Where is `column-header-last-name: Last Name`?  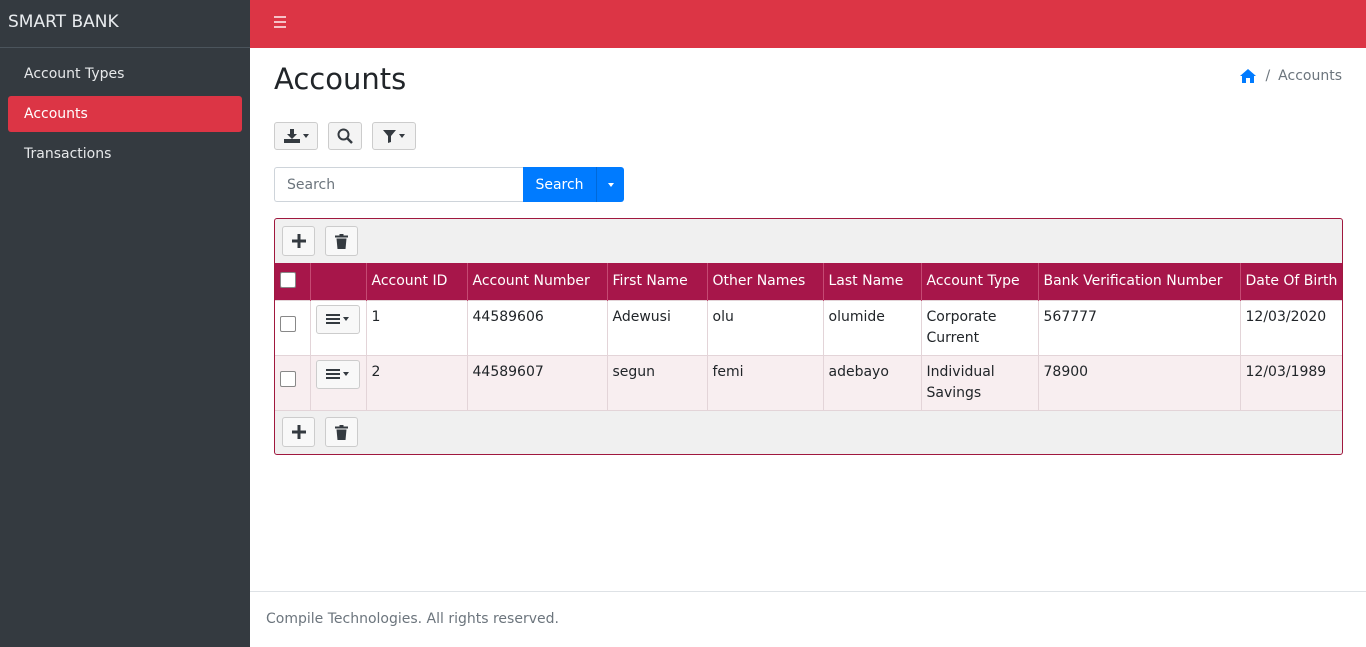
column-header-last-name: Last Name is located at coordinates (872, 281).